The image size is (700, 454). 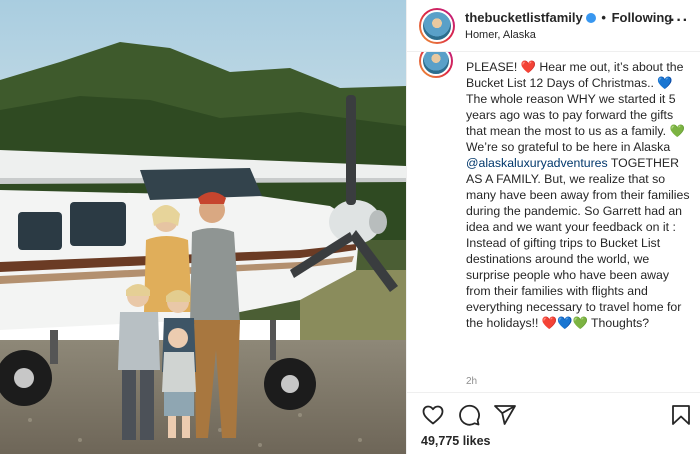 What do you see at coordinates (433, 415) in the screenshot?
I see `heart-icon` at bounding box center [433, 415].